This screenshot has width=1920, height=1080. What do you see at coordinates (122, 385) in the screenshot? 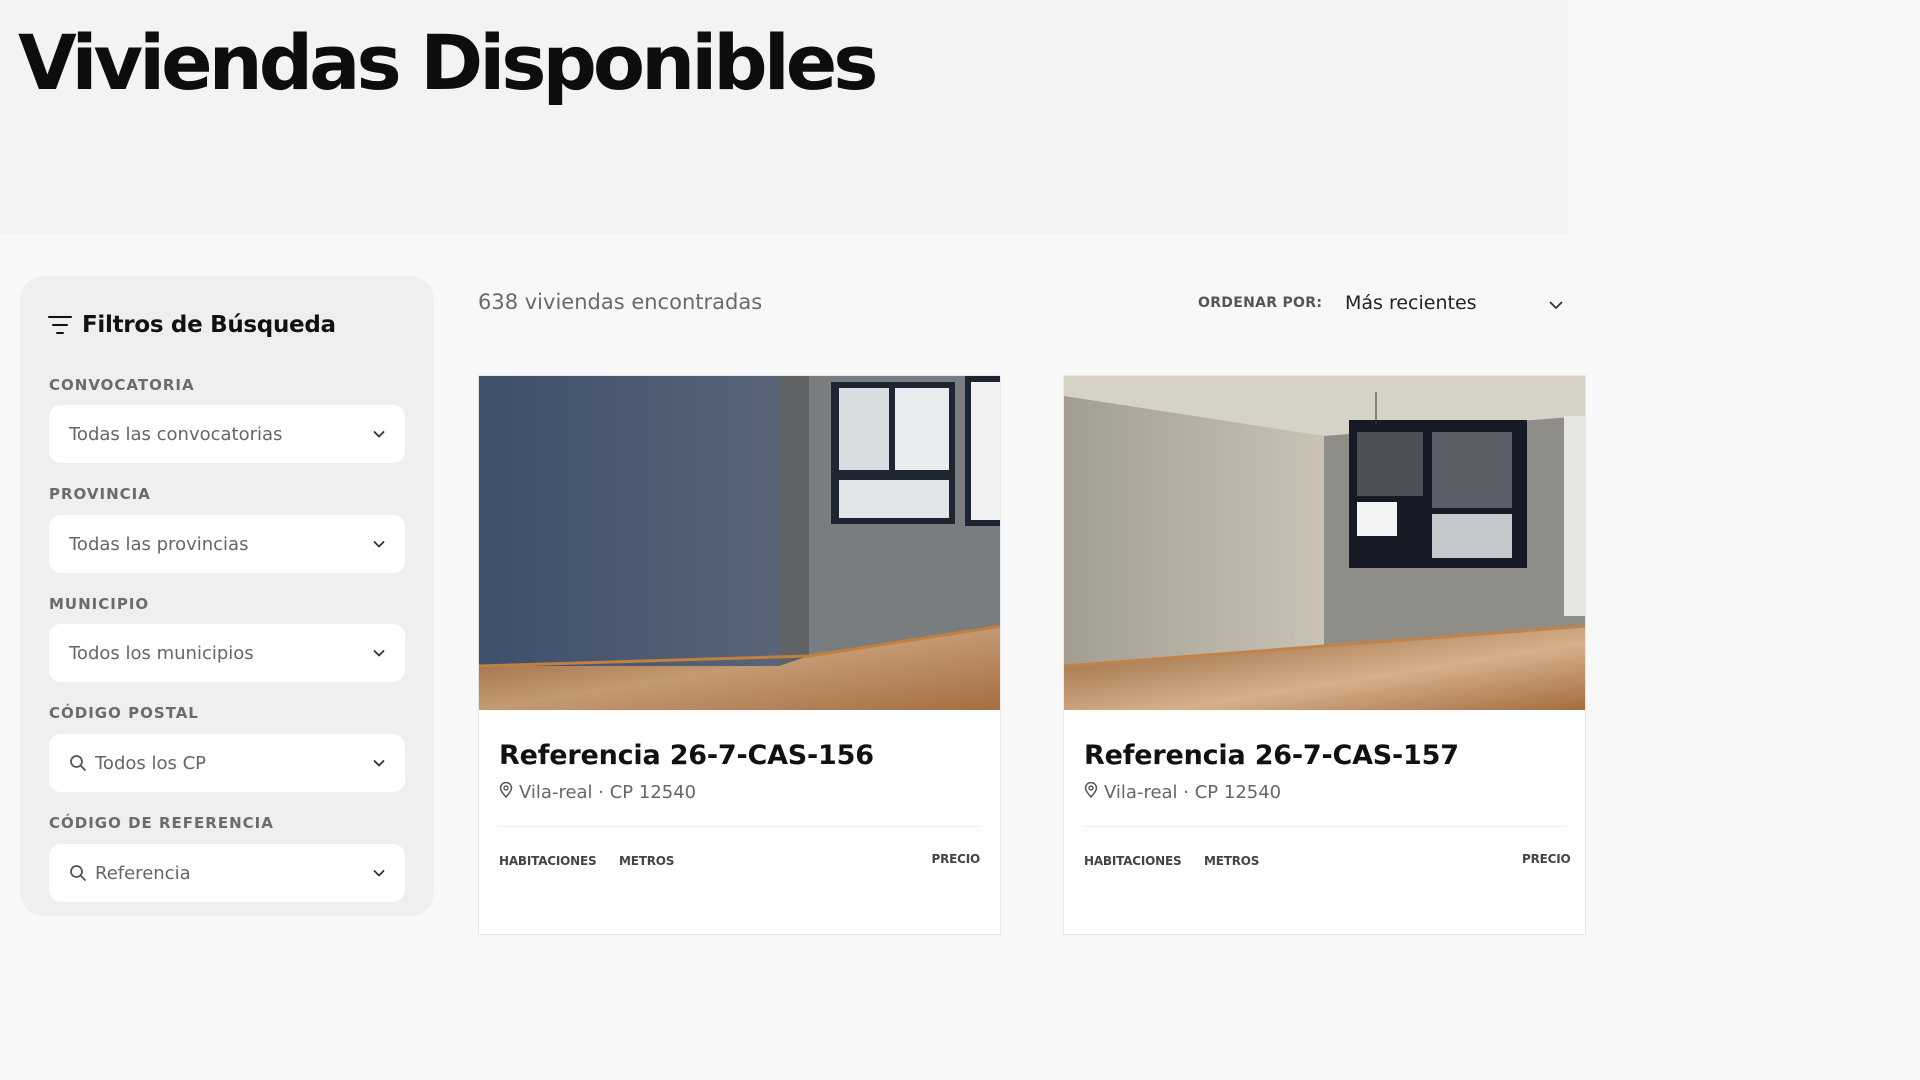
I see `convocatoria-label: CONVOCATORIA` at bounding box center [122, 385].